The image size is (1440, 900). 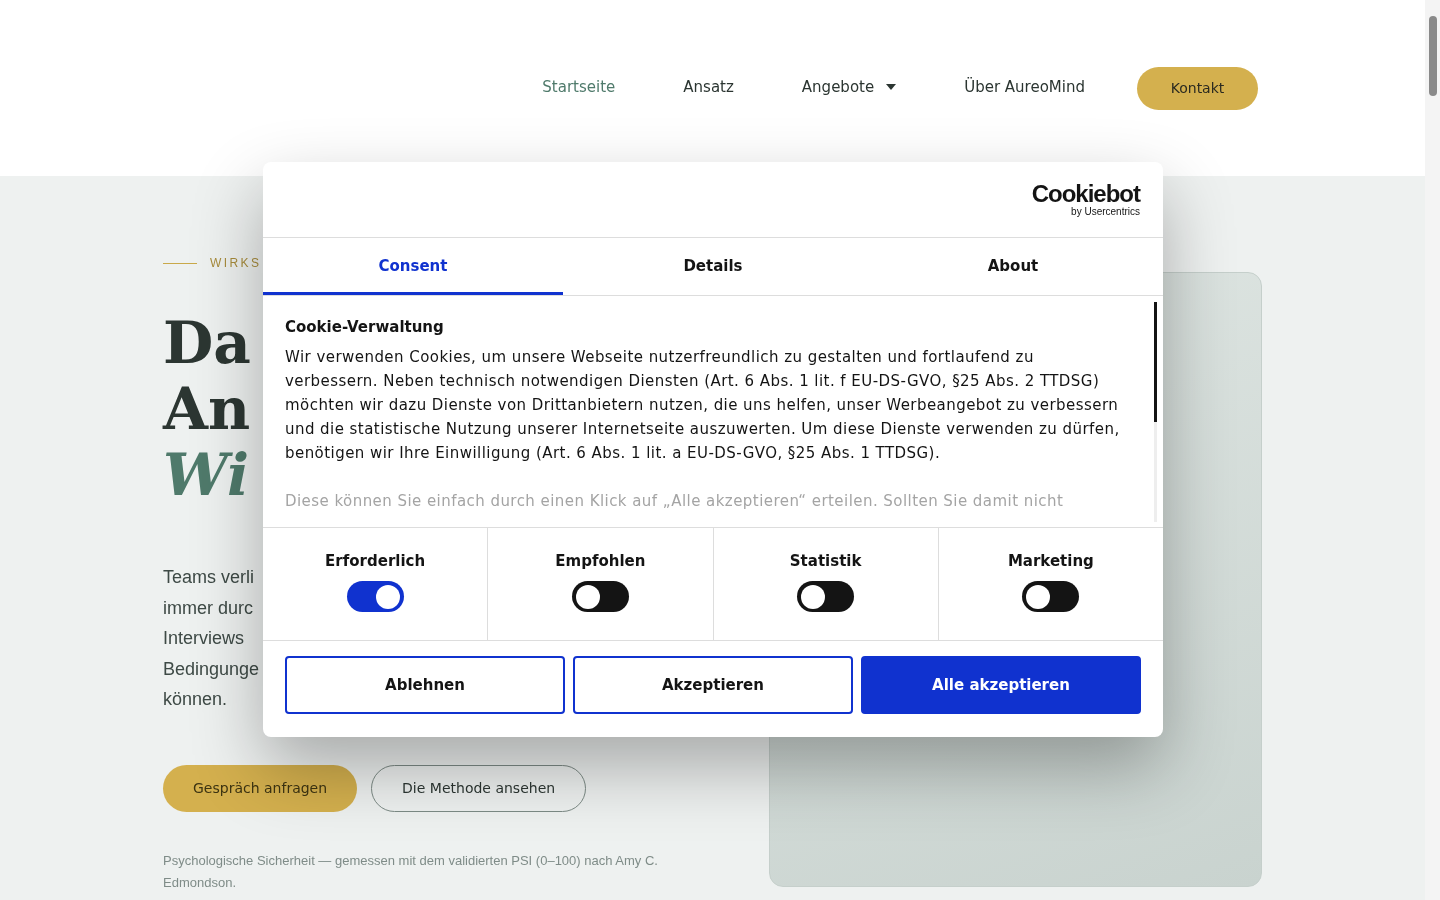 What do you see at coordinates (207, 409) in the screenshot?
I see `hero-heading-line: An` at bounding box center [207, 409].